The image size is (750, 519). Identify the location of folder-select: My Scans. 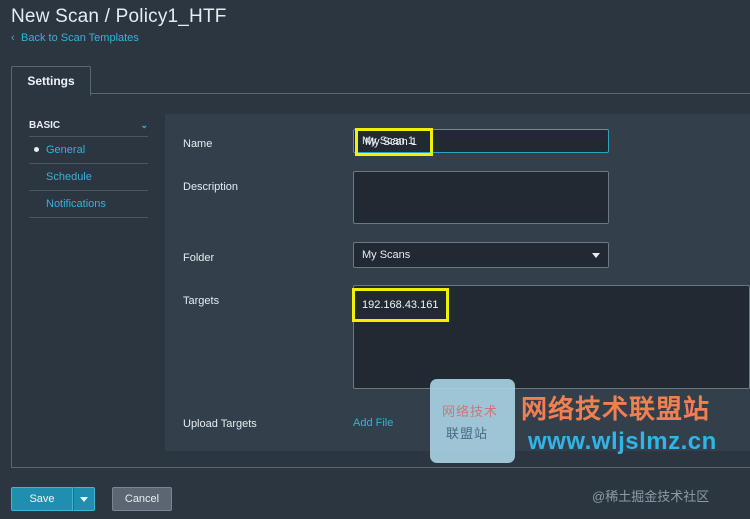
(481, 255).